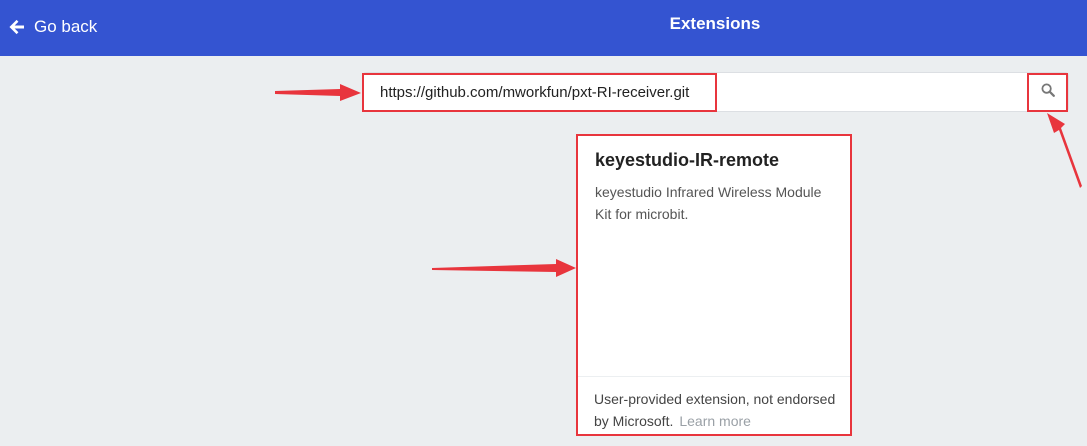 The width and height of the screenshot is (1087, 446). What do you see at coordinates (318, 92) in the screenshot?
I see `arrow-to-url-icon` at bounding box center [318, 92].